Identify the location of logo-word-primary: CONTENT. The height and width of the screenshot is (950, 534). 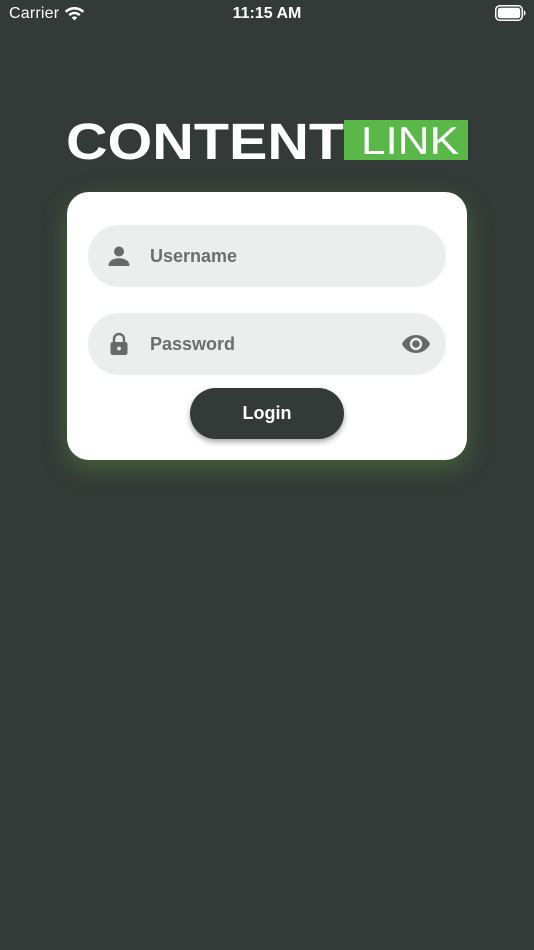
(205, 140).